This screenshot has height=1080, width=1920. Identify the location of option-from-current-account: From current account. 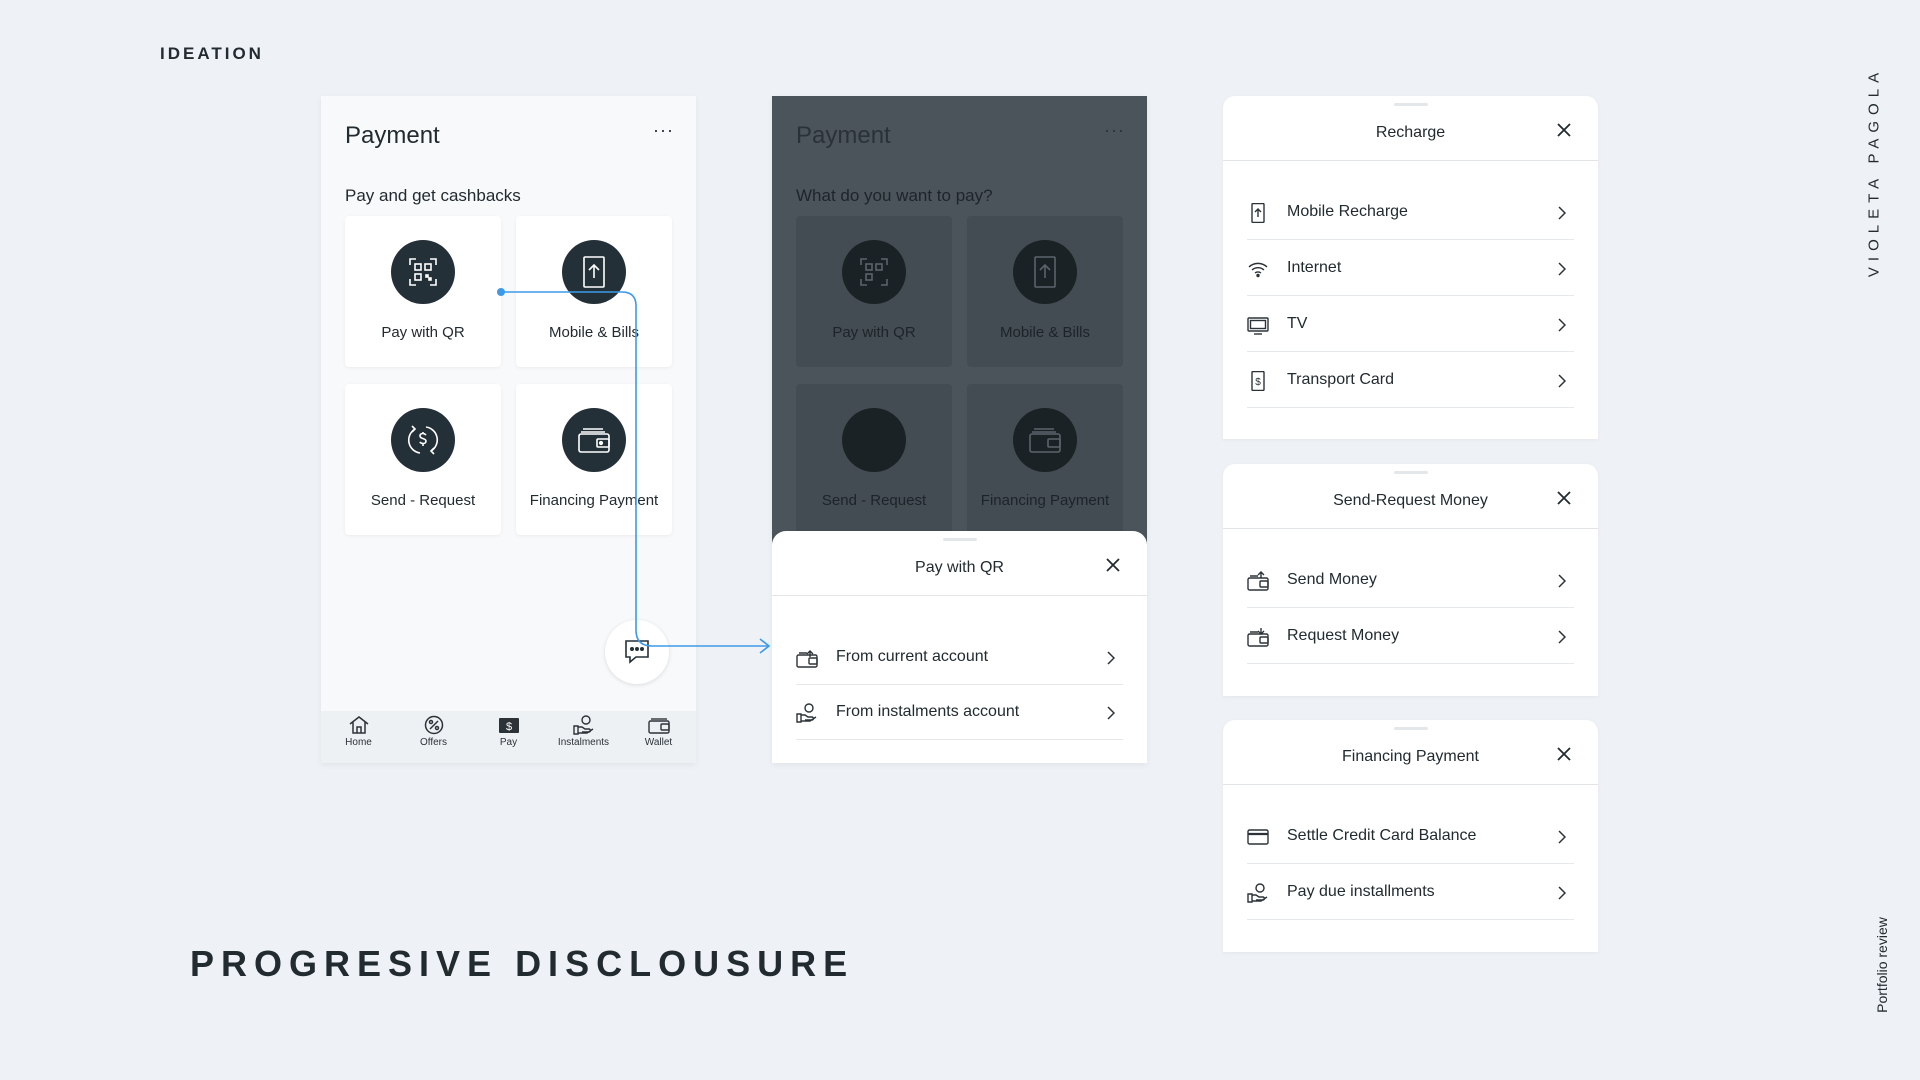
(959, 657).